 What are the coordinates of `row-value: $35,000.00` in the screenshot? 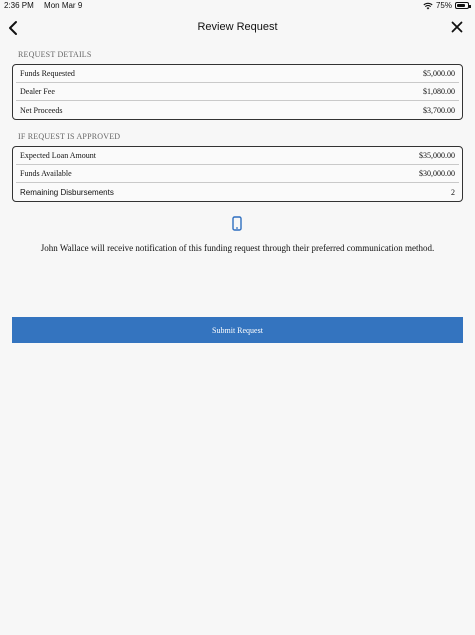 It's located at (437, 155).